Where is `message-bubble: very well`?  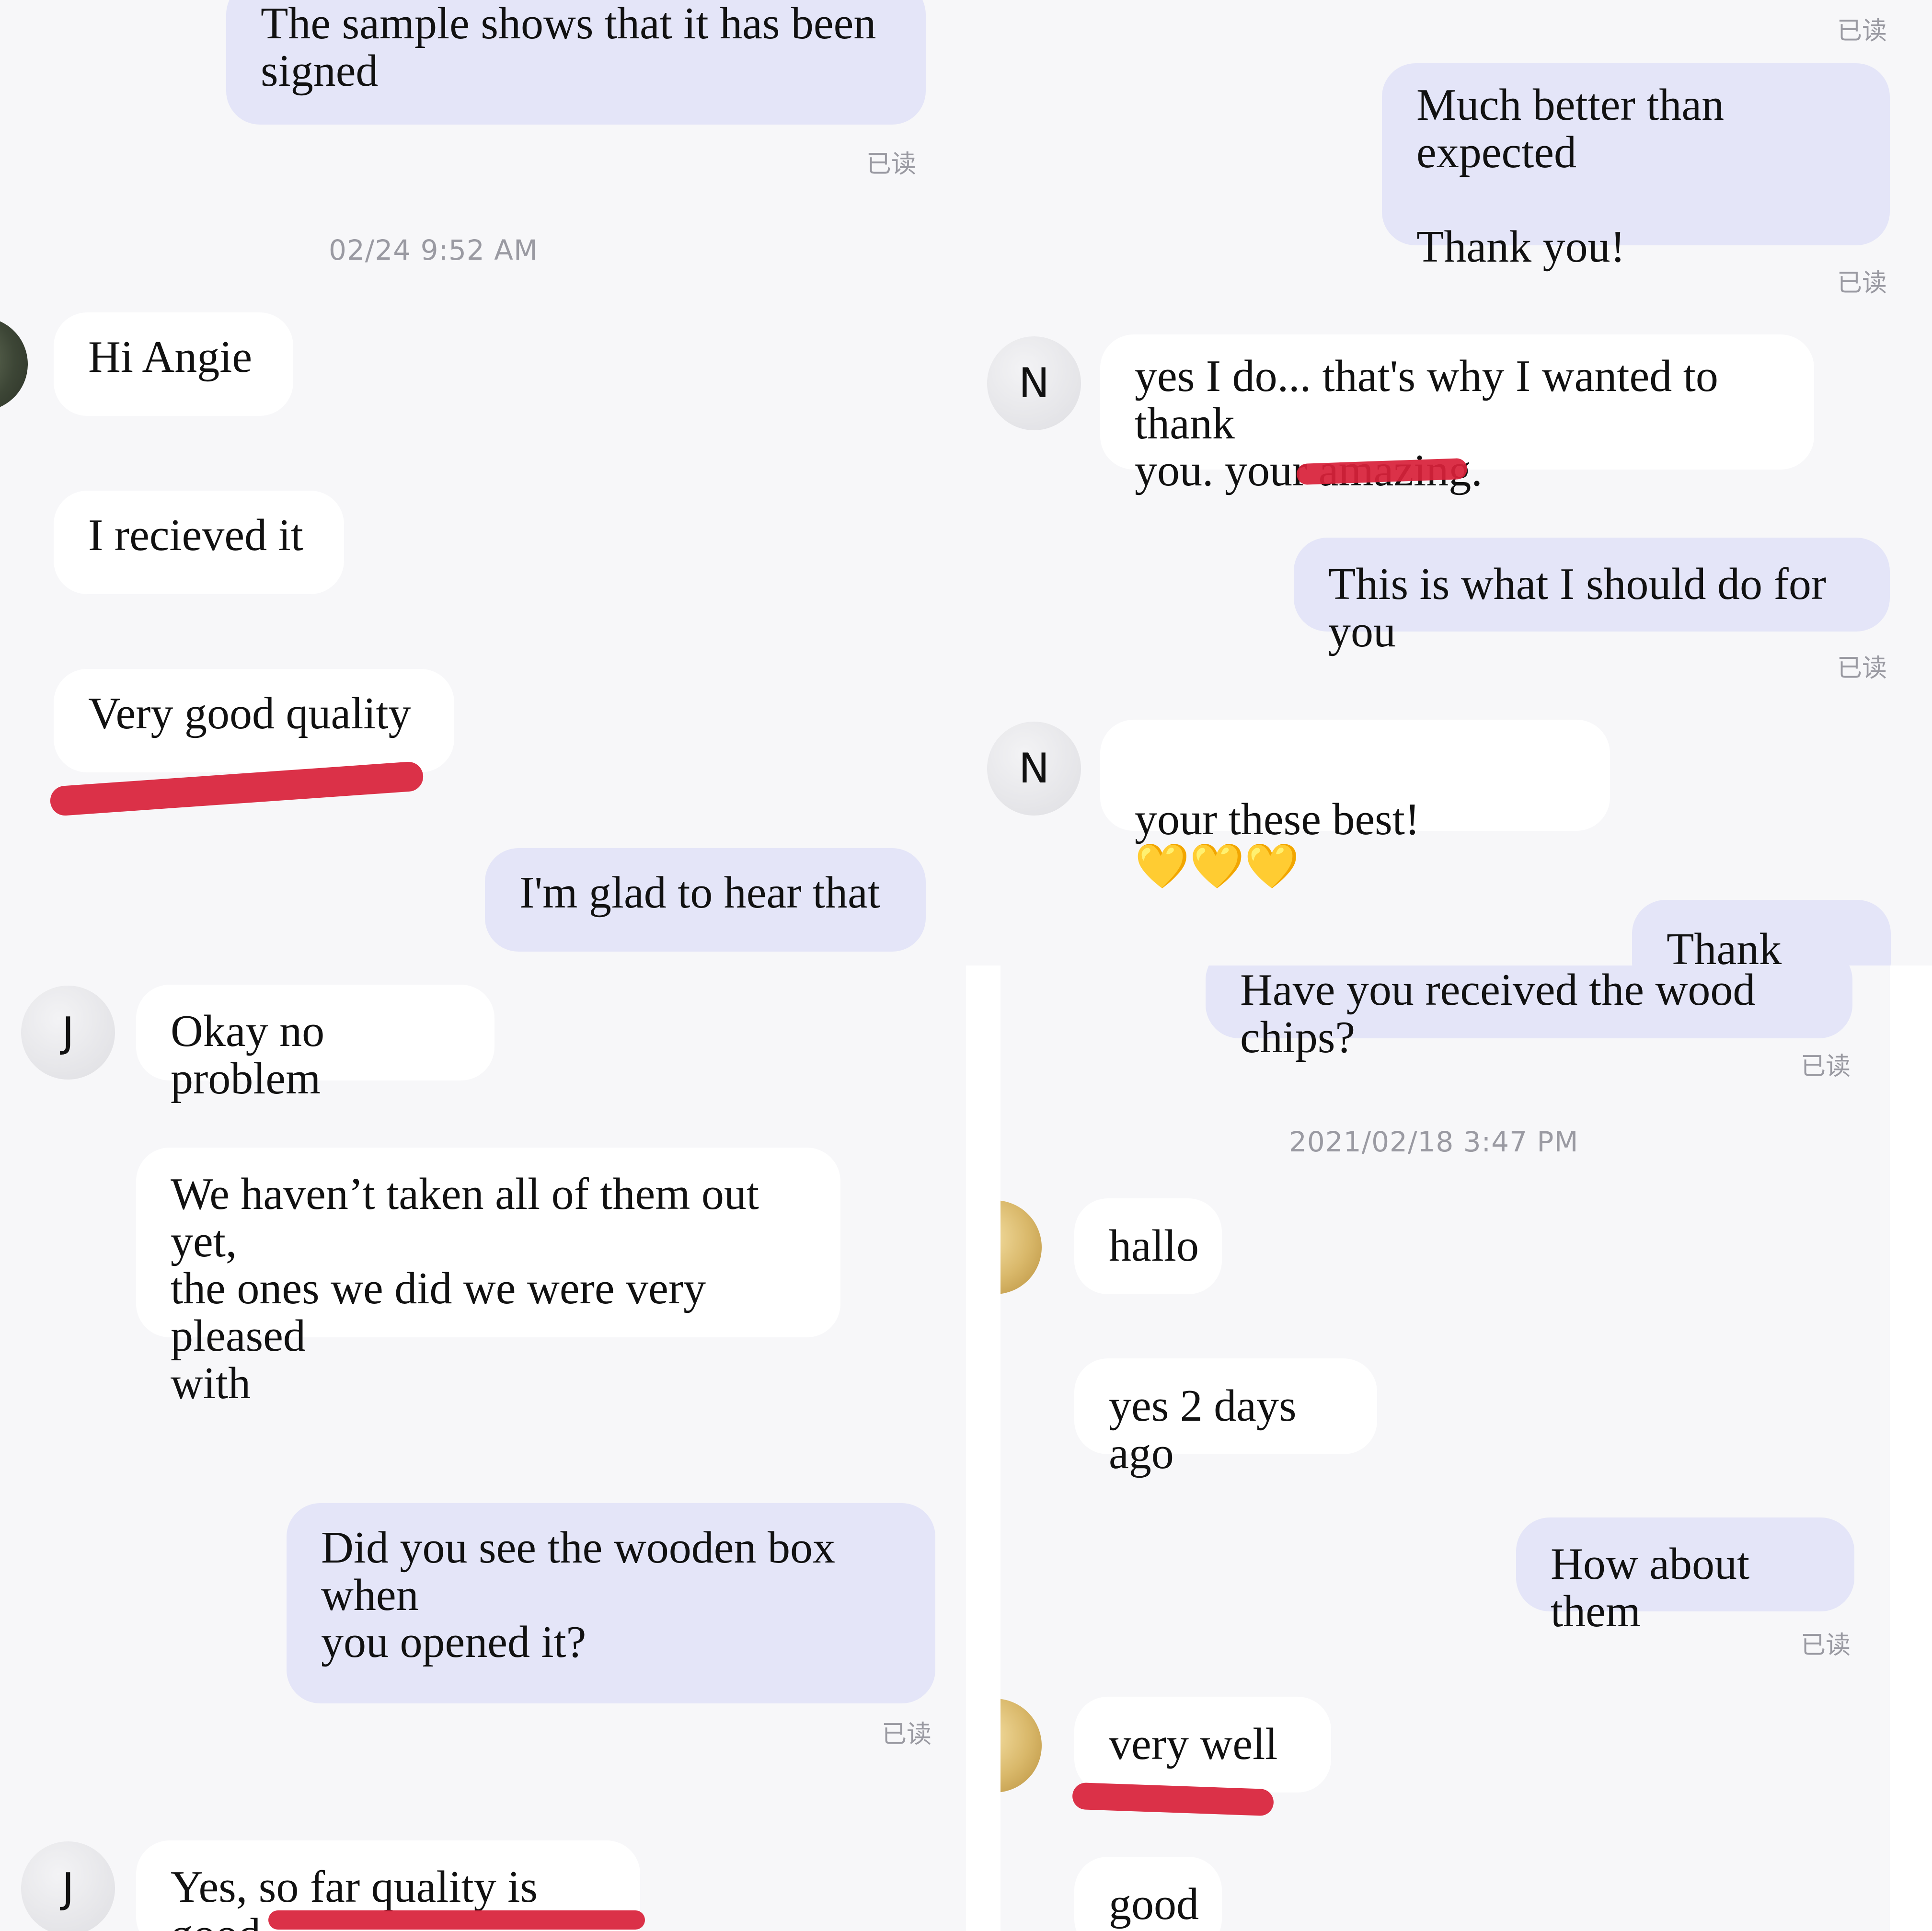 message-bubble: very well is located at coordinates (1202, 1745).